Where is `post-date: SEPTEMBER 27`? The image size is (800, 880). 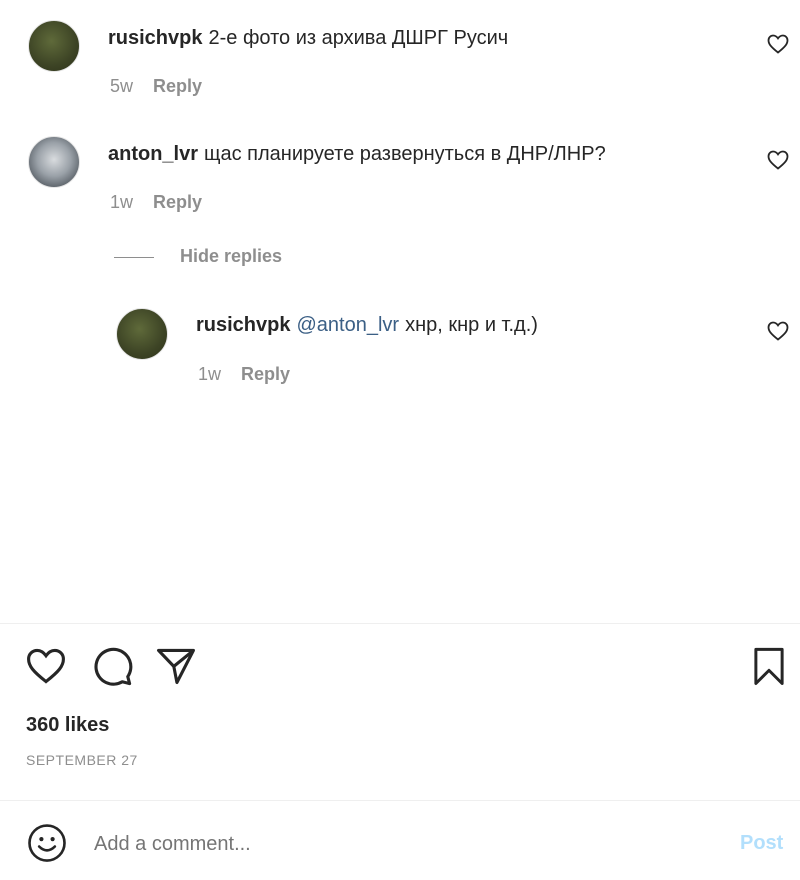
post-date: SEPTEMBER 27 is located at coordinates (82, 760).